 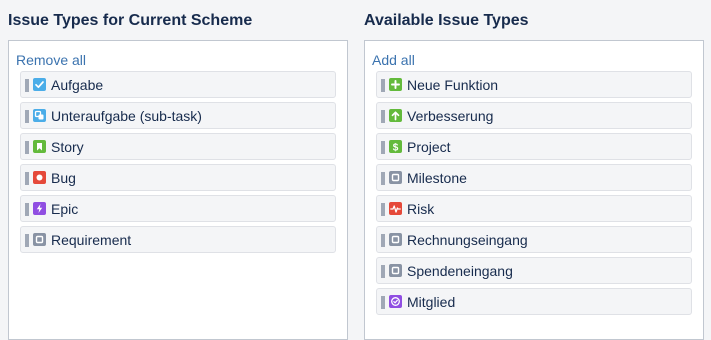 What do you see at coordinates (534, 239) in the screenshot?
I see `issue-type-item: Rechnungseingang` at bounding box center [534, 239].